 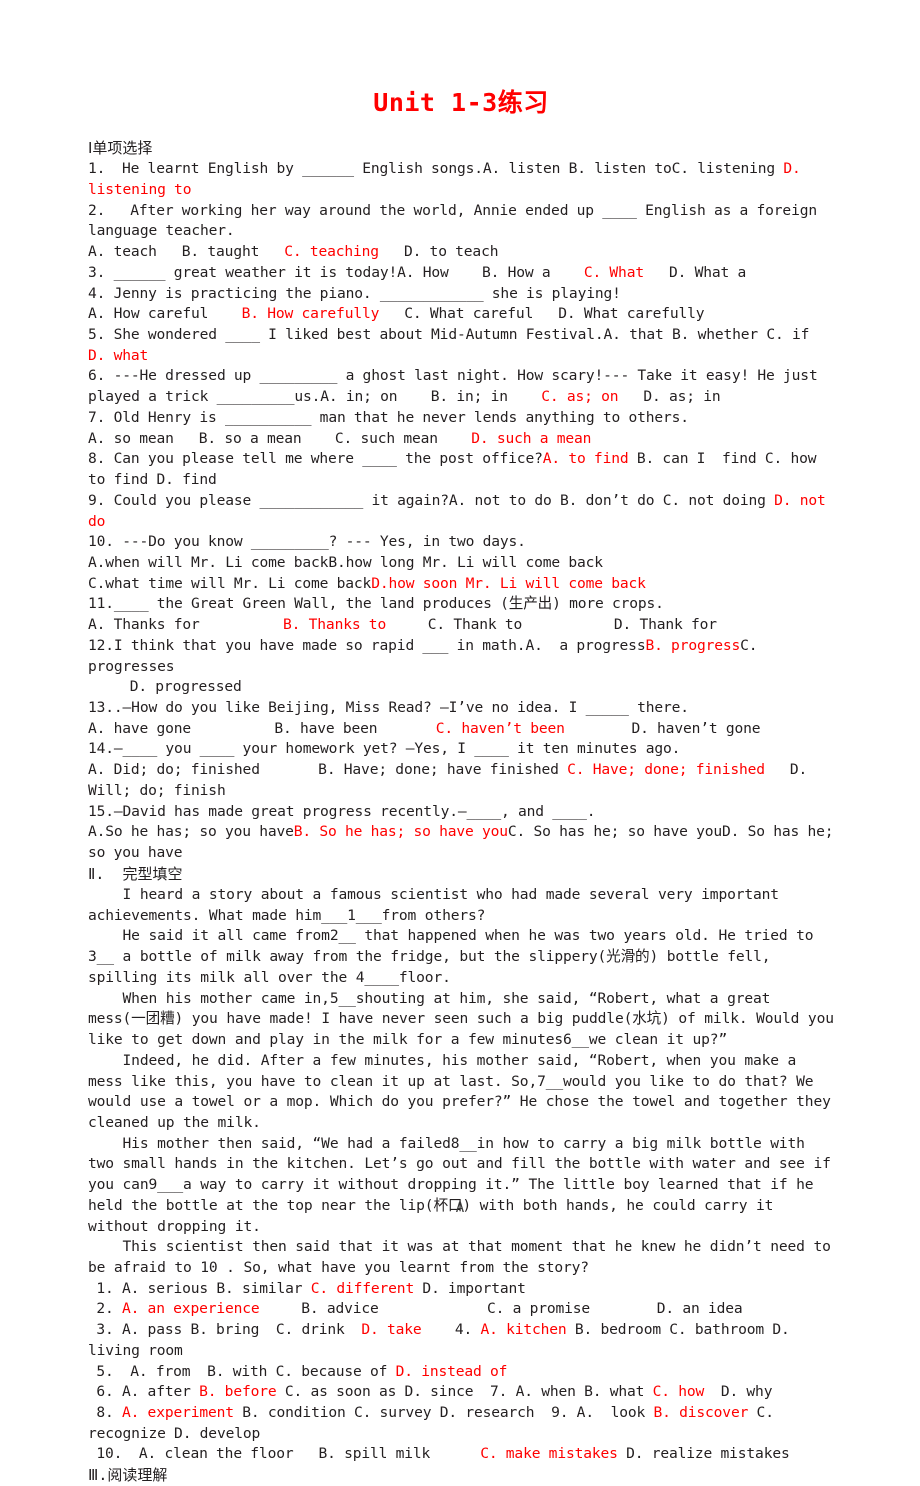 What do you see at coordinates (703, 1454) in the screenshot?
I see `cloze-option-10-post: D. realize mistakes` at bounding box center [703, 1454].